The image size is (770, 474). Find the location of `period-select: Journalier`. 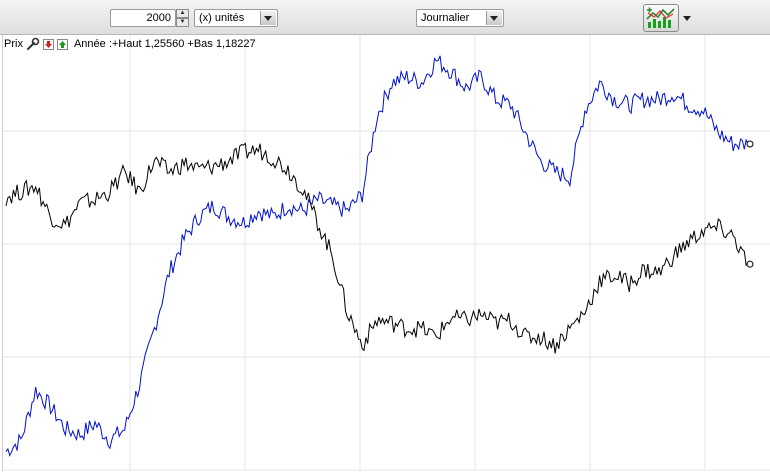

period-select: Journalier is located at coordinates (460, 18).